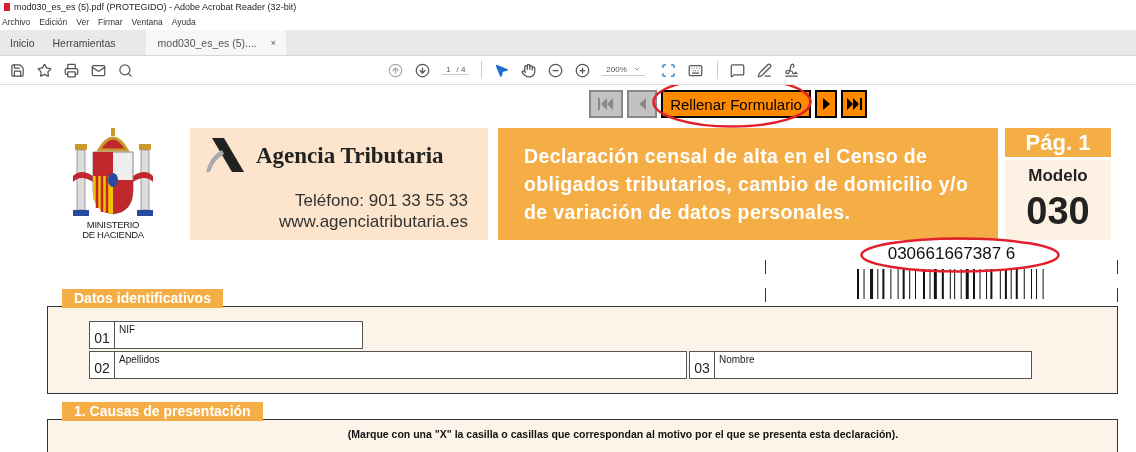  I want to click on triangle-right-icon, so click(826, 104).